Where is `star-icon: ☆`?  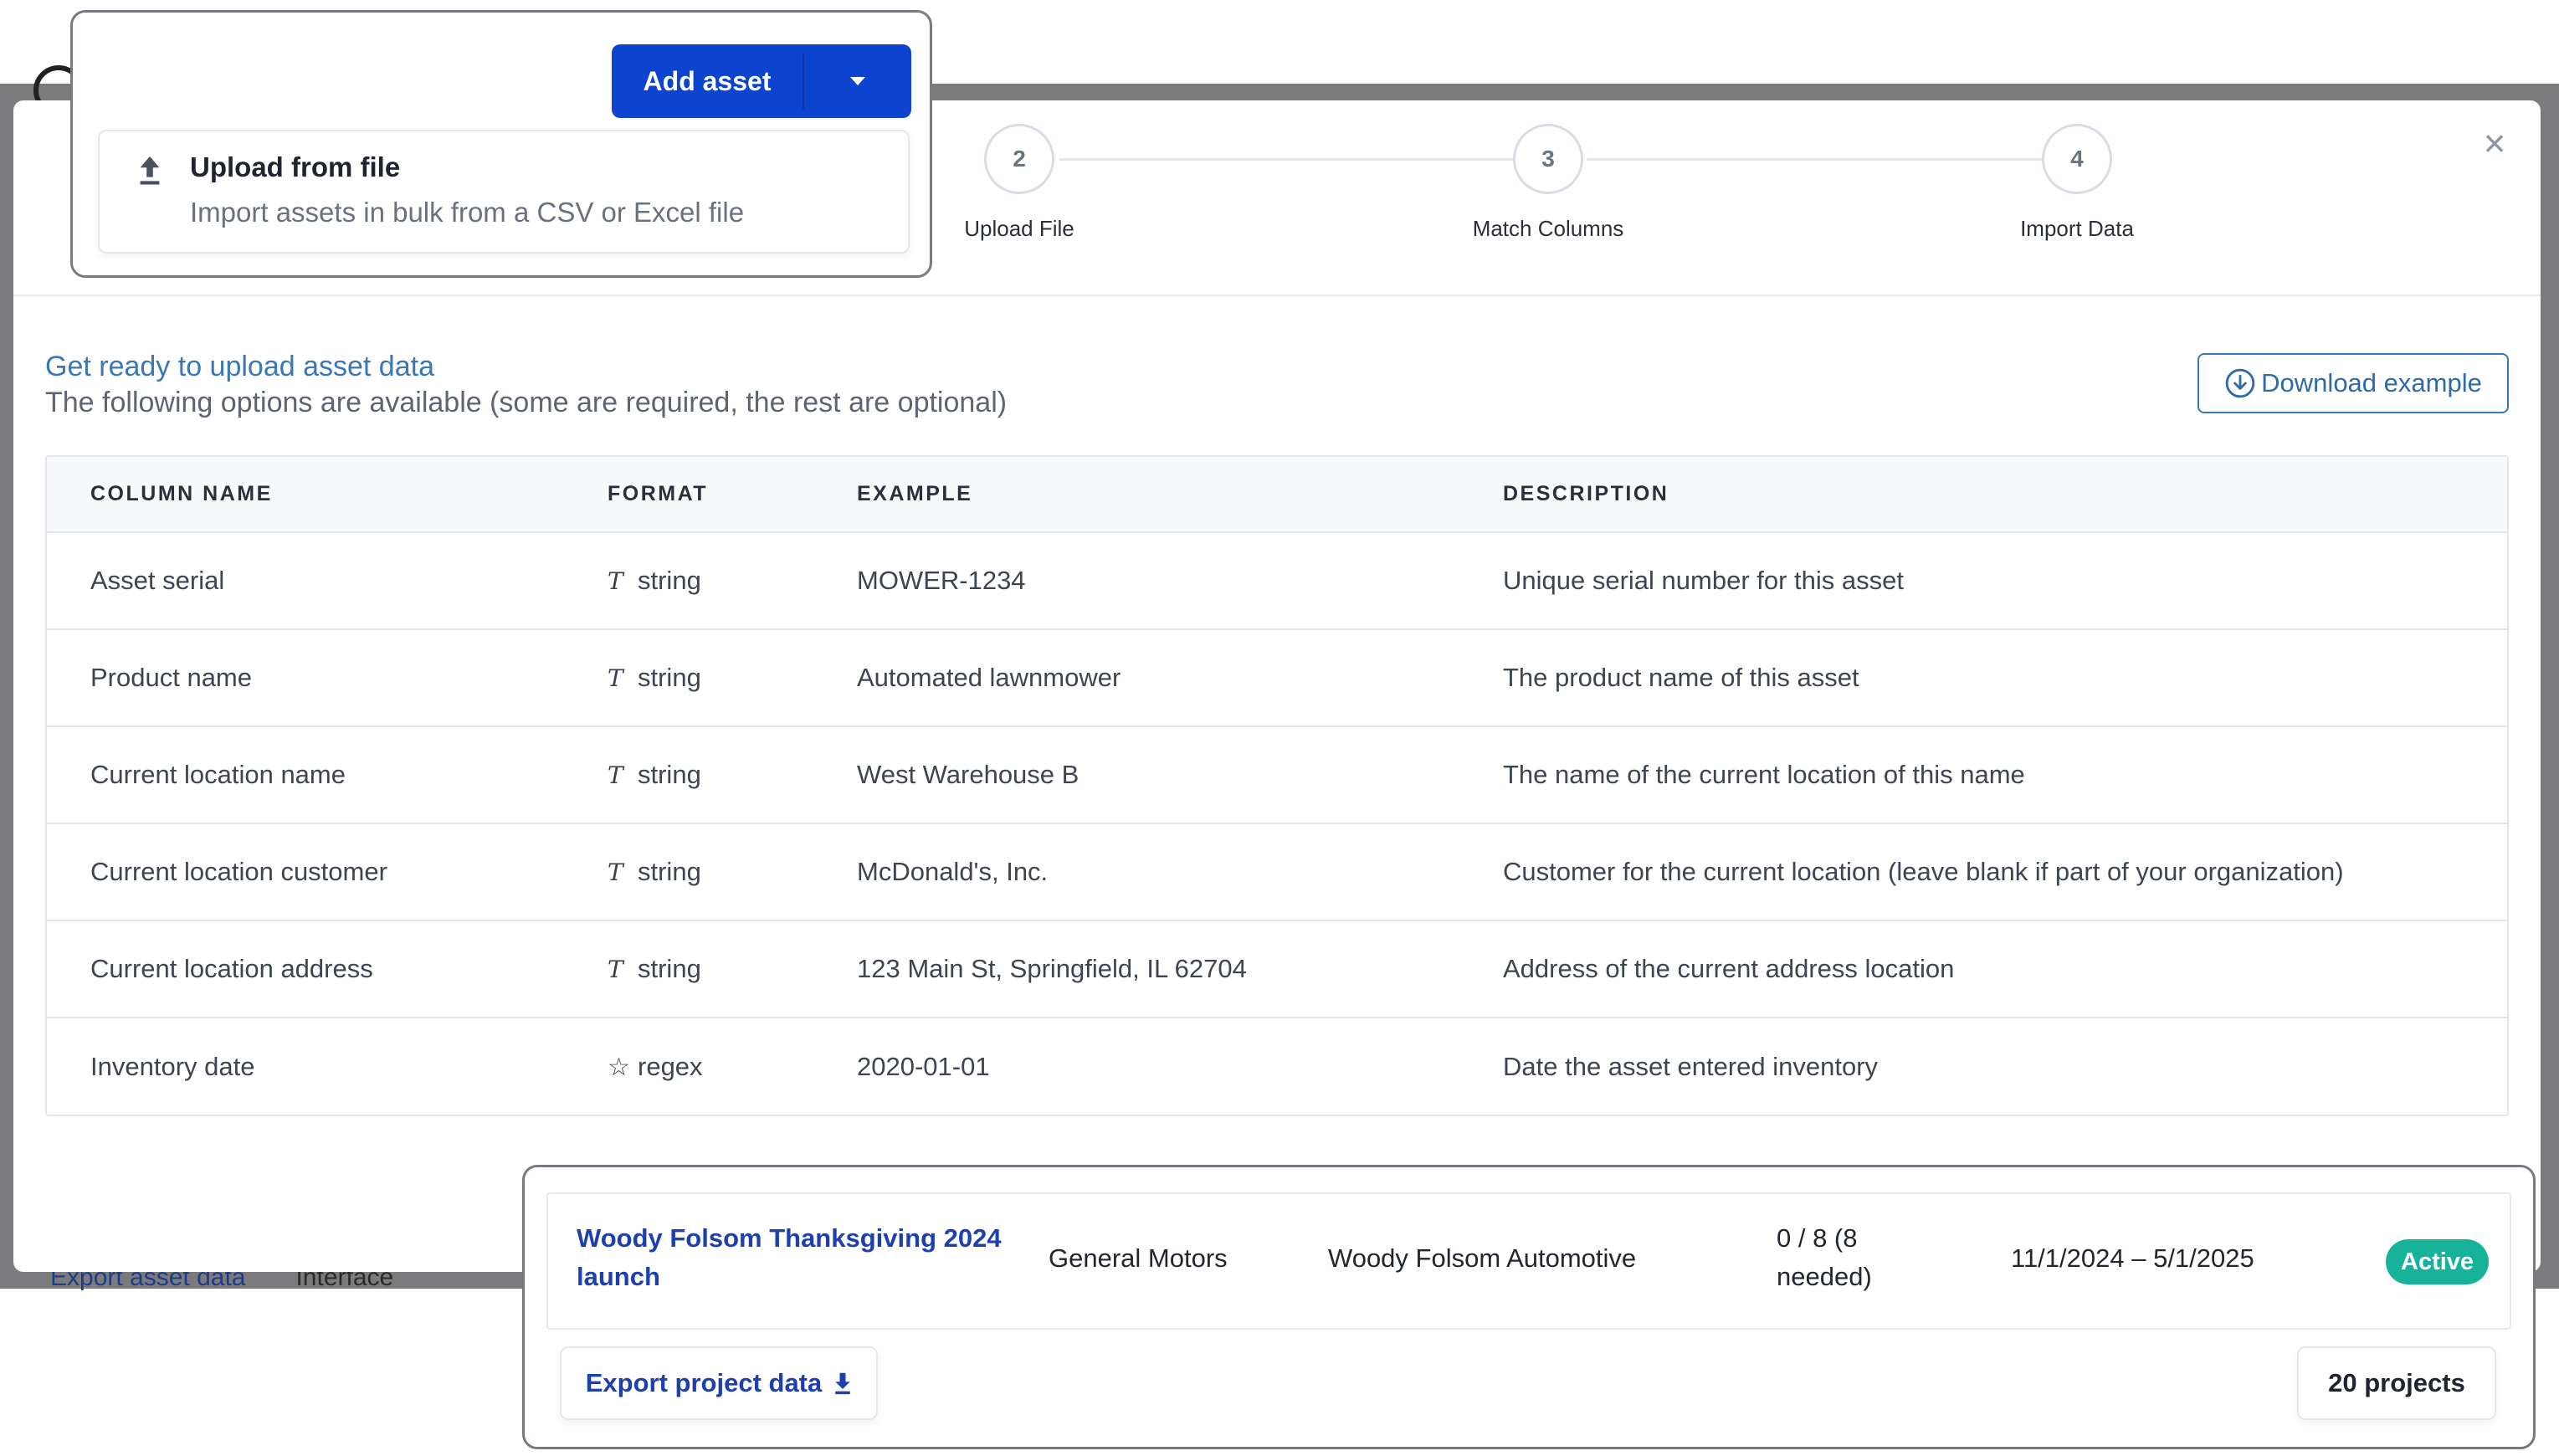
star-icon: ☆ is located at coordinates (619, 1067).